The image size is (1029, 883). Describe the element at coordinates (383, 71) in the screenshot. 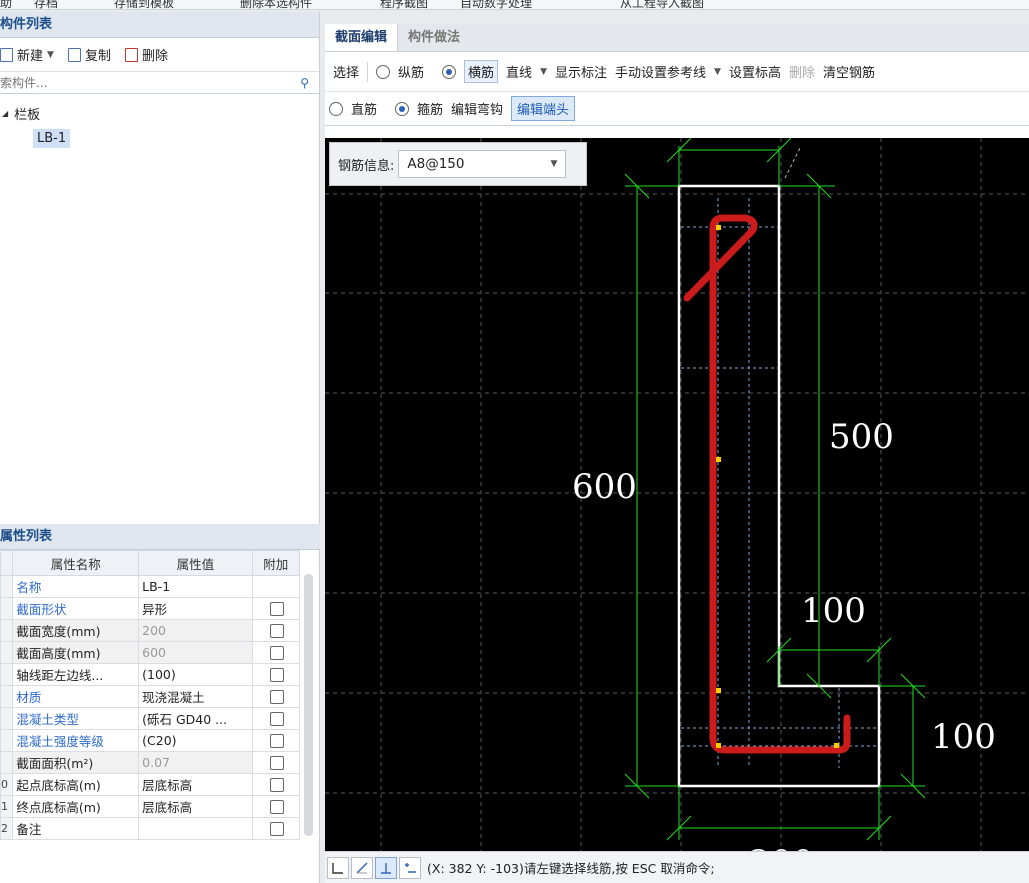

I see `longitudinal-radio` at that location.